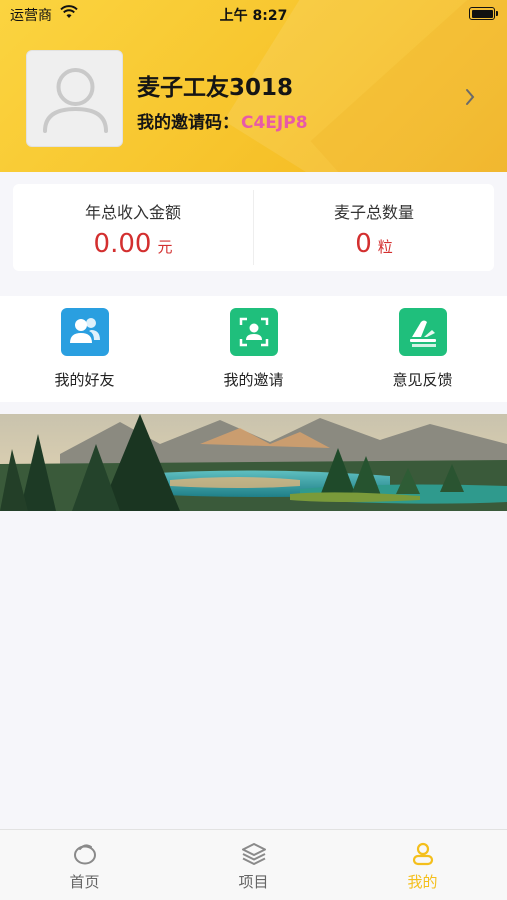 This screenshot has width=507, height=900. Describe the element at coordinates (483, 13) in the screenshot. I see `battery-icon` at that location.